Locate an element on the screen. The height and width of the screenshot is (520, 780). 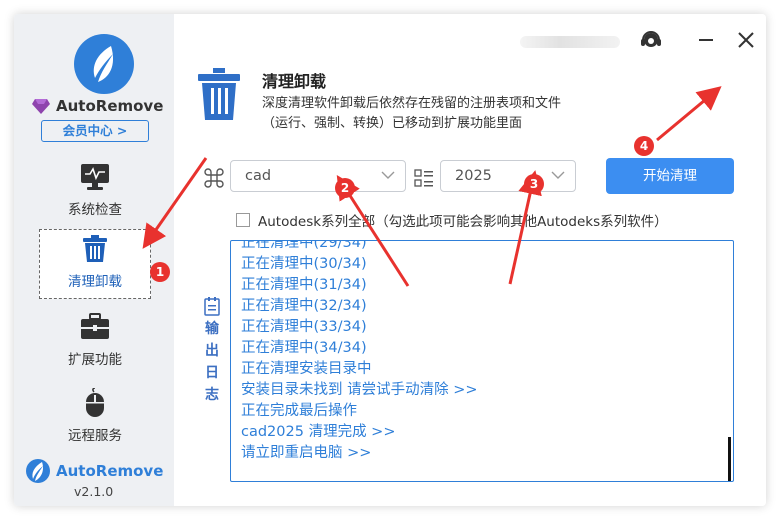
output-log-label: 输 出 日 志 is located at coordinates (212, 350).